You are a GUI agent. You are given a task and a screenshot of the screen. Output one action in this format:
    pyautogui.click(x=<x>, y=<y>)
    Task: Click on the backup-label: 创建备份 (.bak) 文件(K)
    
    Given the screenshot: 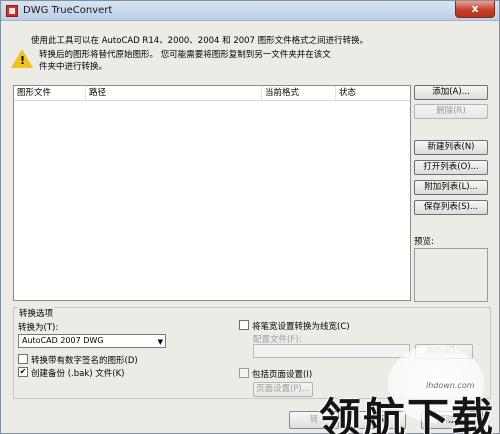 What is the action you would take?
    pyautogui.click(x=77, y=373)
    